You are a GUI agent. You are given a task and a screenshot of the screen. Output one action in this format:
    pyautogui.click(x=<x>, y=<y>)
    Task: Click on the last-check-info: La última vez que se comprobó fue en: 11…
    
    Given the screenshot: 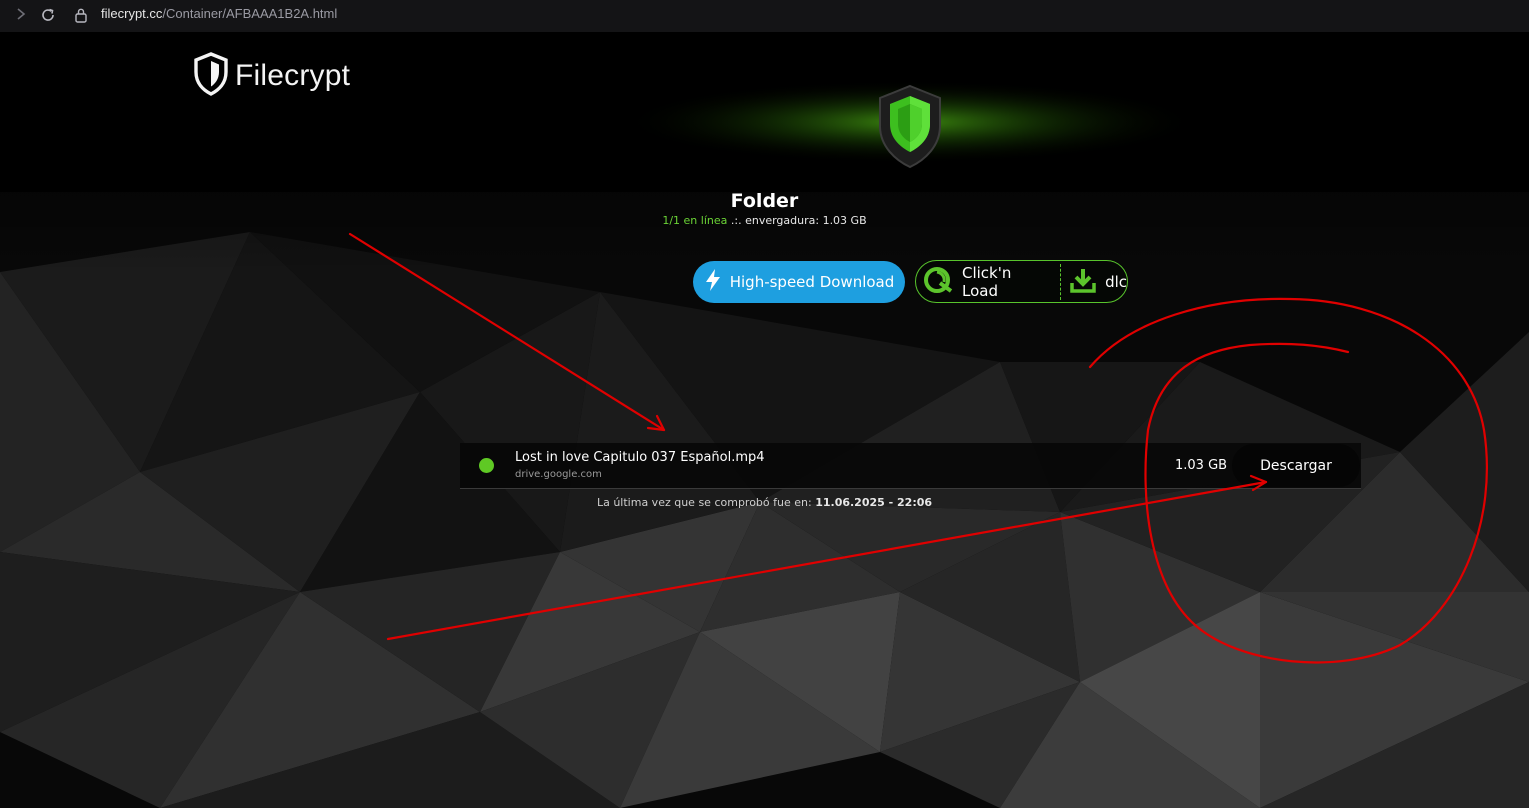 What is the action you would take?
    pyautogui.click(x=764, y=502)
    